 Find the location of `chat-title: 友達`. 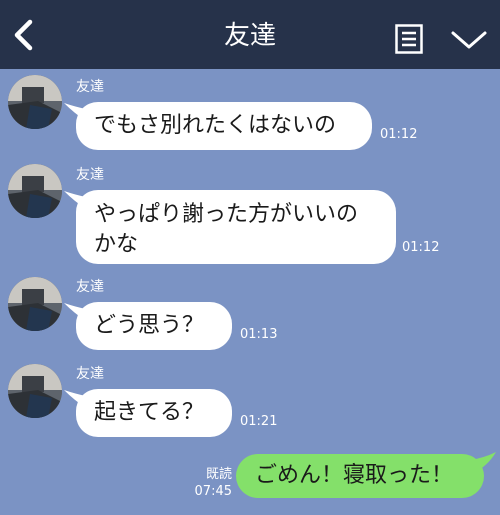

chat-title: 友達 is located at coordinates (249, 36).